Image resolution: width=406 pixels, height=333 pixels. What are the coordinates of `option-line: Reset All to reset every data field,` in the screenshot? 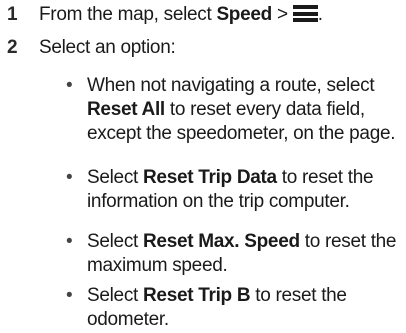 It's located at (246, 110).